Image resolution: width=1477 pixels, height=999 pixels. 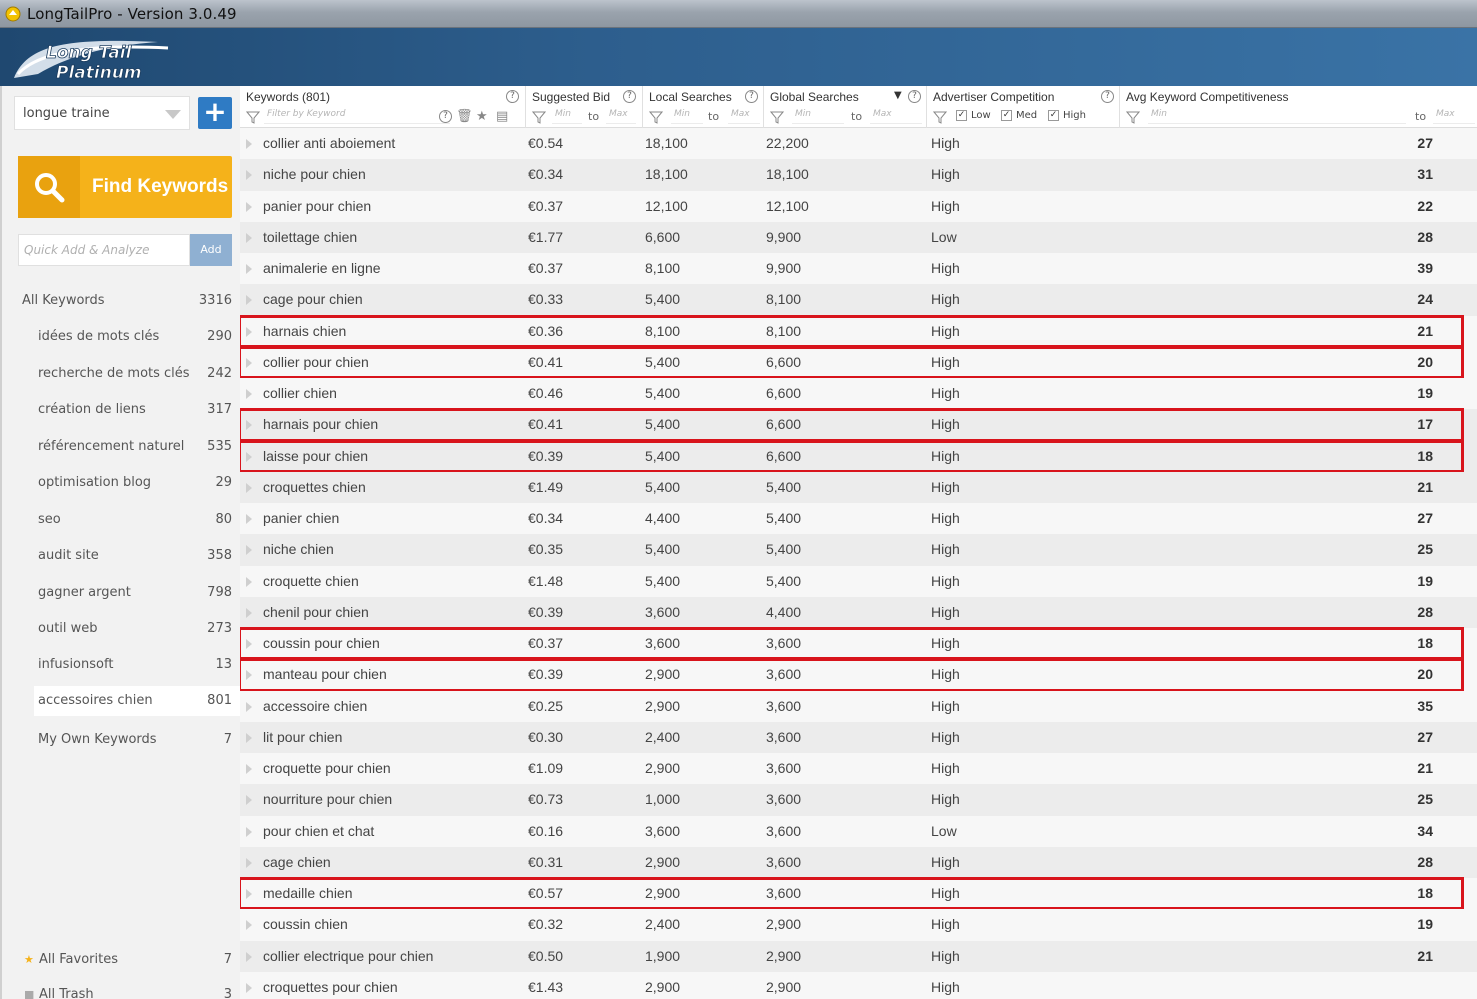 What do you see at coordinates (858, 644) in the screenshot?
I see `table-row: coussin pour chien €0.37 3,600 3,600 High 18` at bounding box center [858, 644].